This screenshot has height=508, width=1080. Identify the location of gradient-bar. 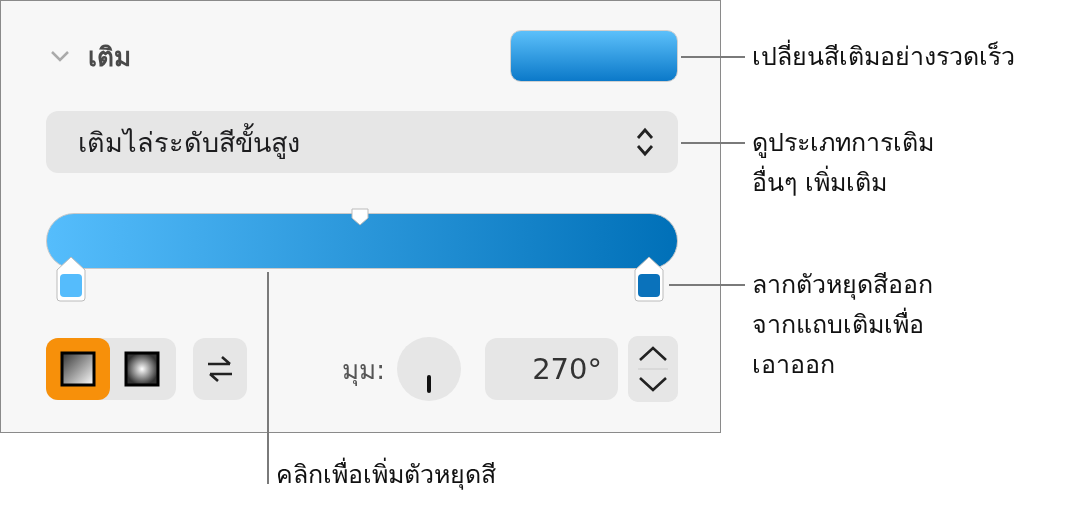
(362, 241).